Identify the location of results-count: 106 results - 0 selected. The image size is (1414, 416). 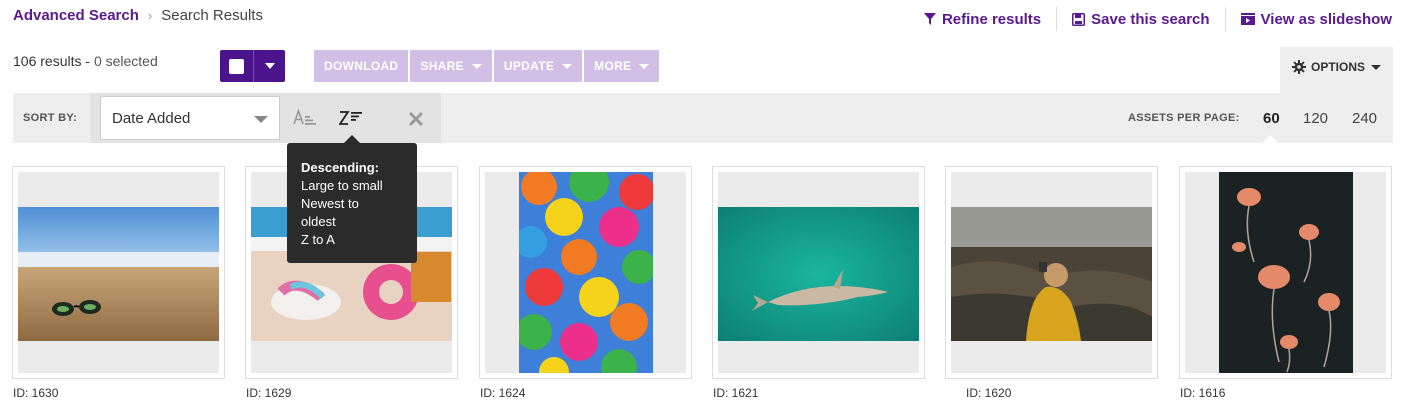
(85, 61).